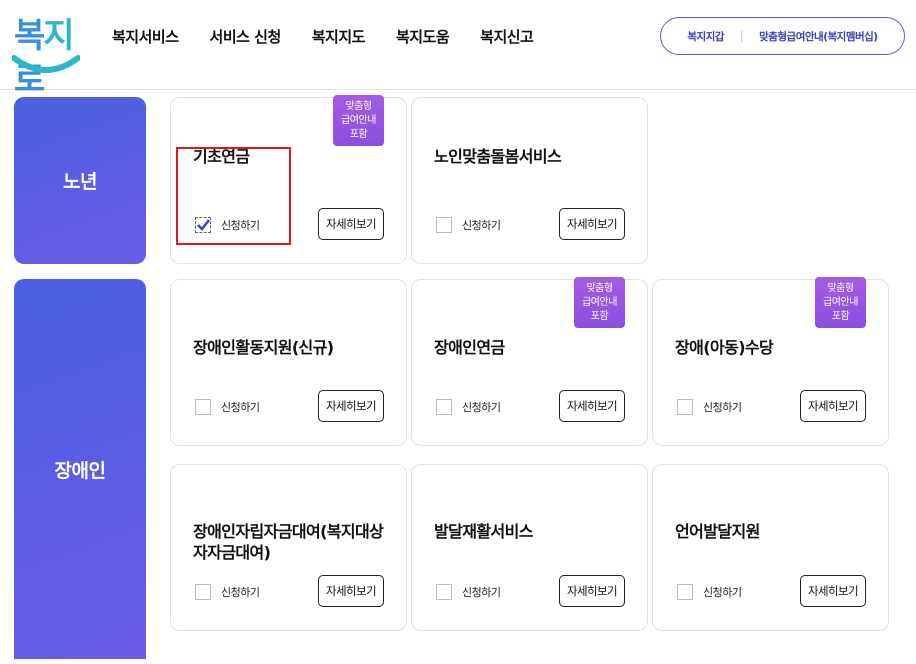 Image resolution: width=916 pixels, height=664 pixels. What do you see at coordinates (507, 37) in the screenshot?
I see `nav-welfare-report: 복지신고` at bounding box center [507, 37].